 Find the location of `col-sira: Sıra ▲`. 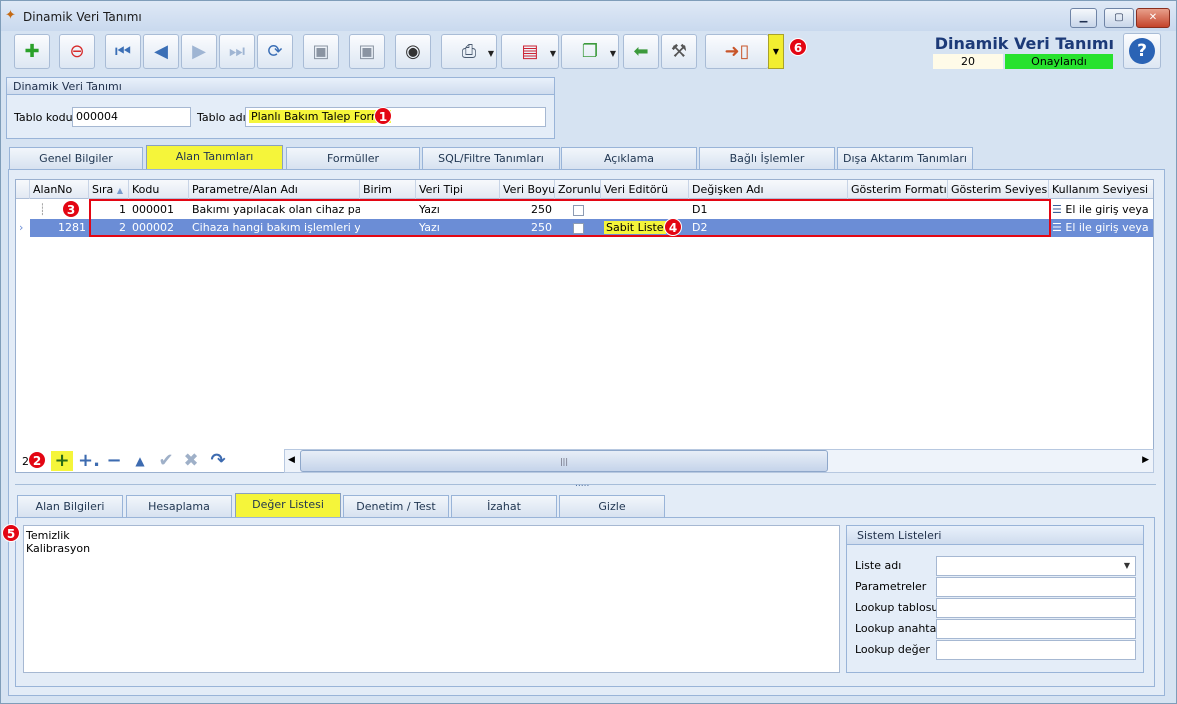

col-sira: Sıra ▲ is located at coordinates (109, 189).